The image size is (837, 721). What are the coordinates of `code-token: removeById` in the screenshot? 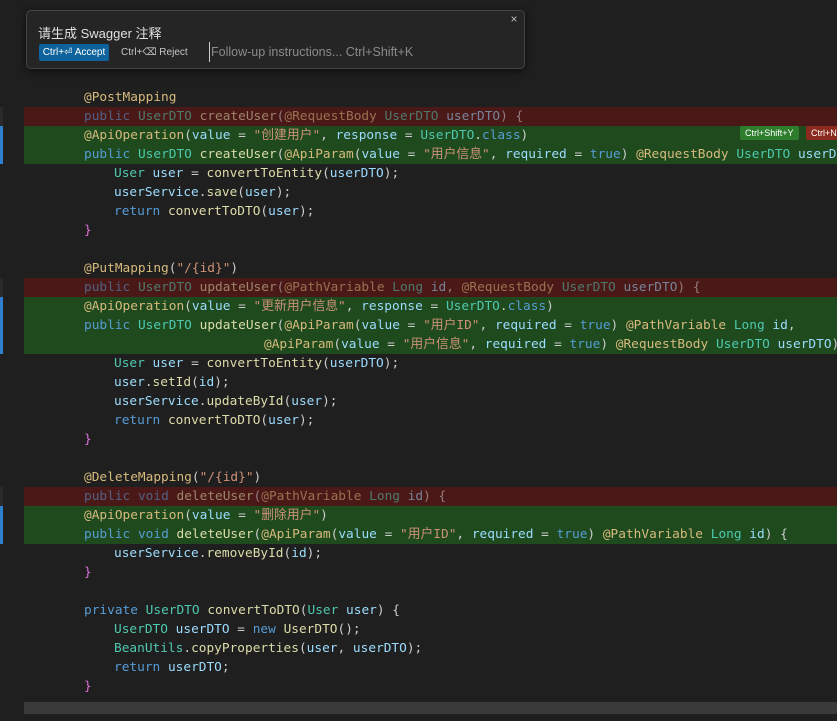 It's located at (245, 553).